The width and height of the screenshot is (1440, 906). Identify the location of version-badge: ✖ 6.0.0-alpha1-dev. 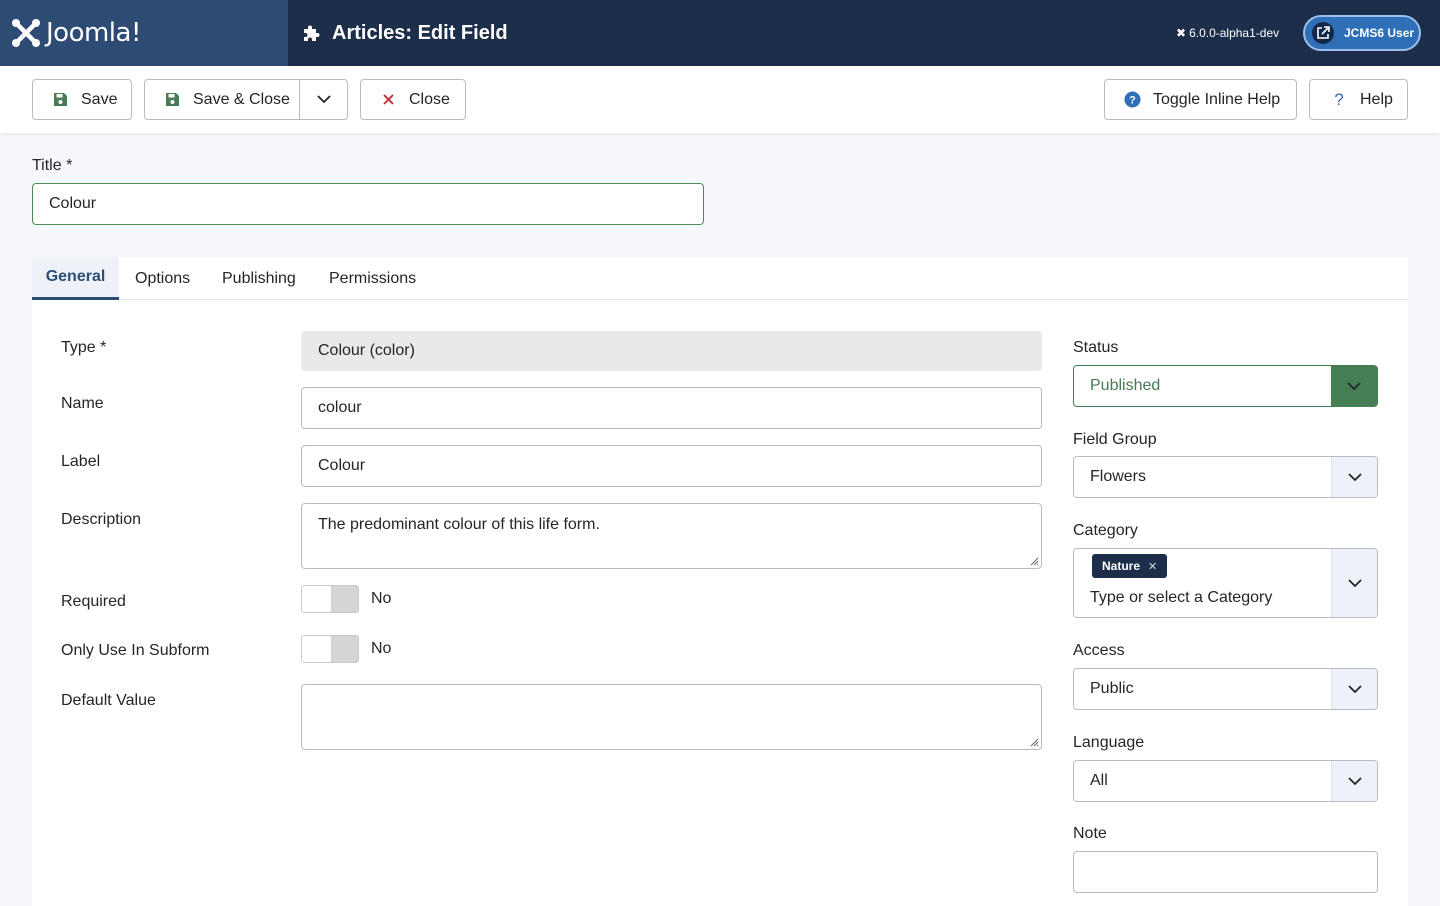
(1227, 33).